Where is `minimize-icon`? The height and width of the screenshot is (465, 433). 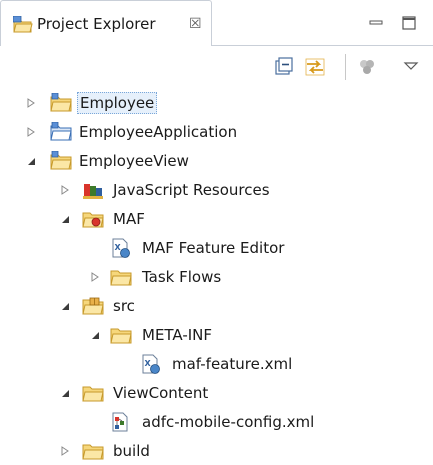 minimize-icon is located at coordinates (376, 23).